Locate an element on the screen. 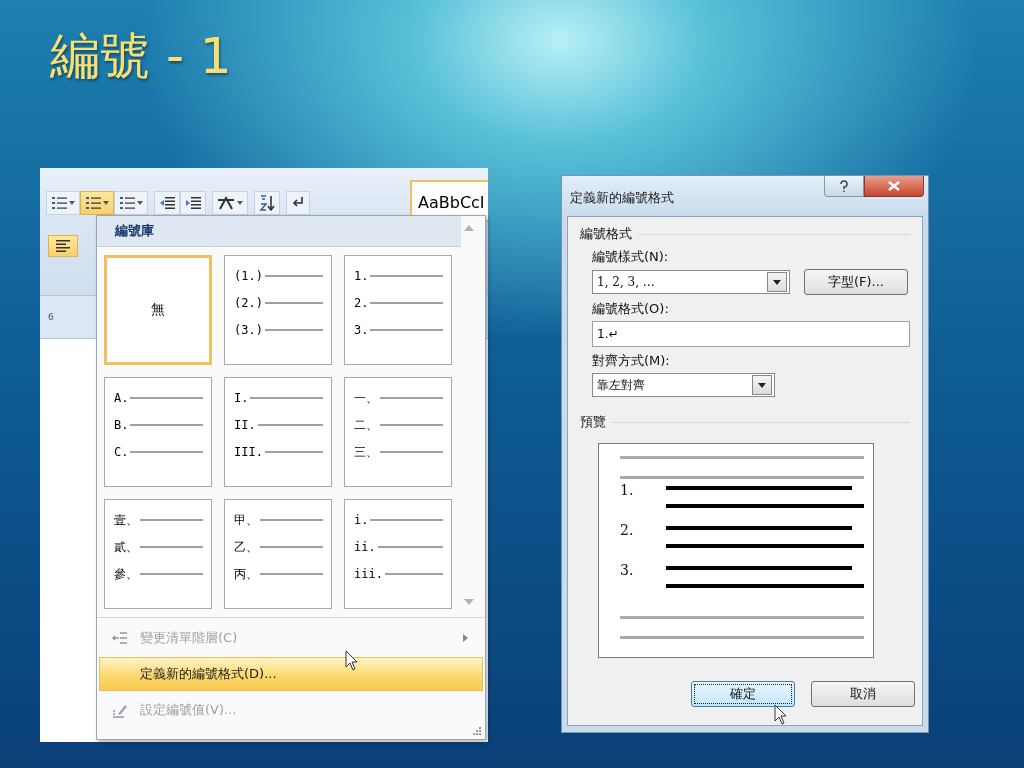 The width and height of the screenshot is (1024, 768). align-left-button is located at coordinates (63, 246).